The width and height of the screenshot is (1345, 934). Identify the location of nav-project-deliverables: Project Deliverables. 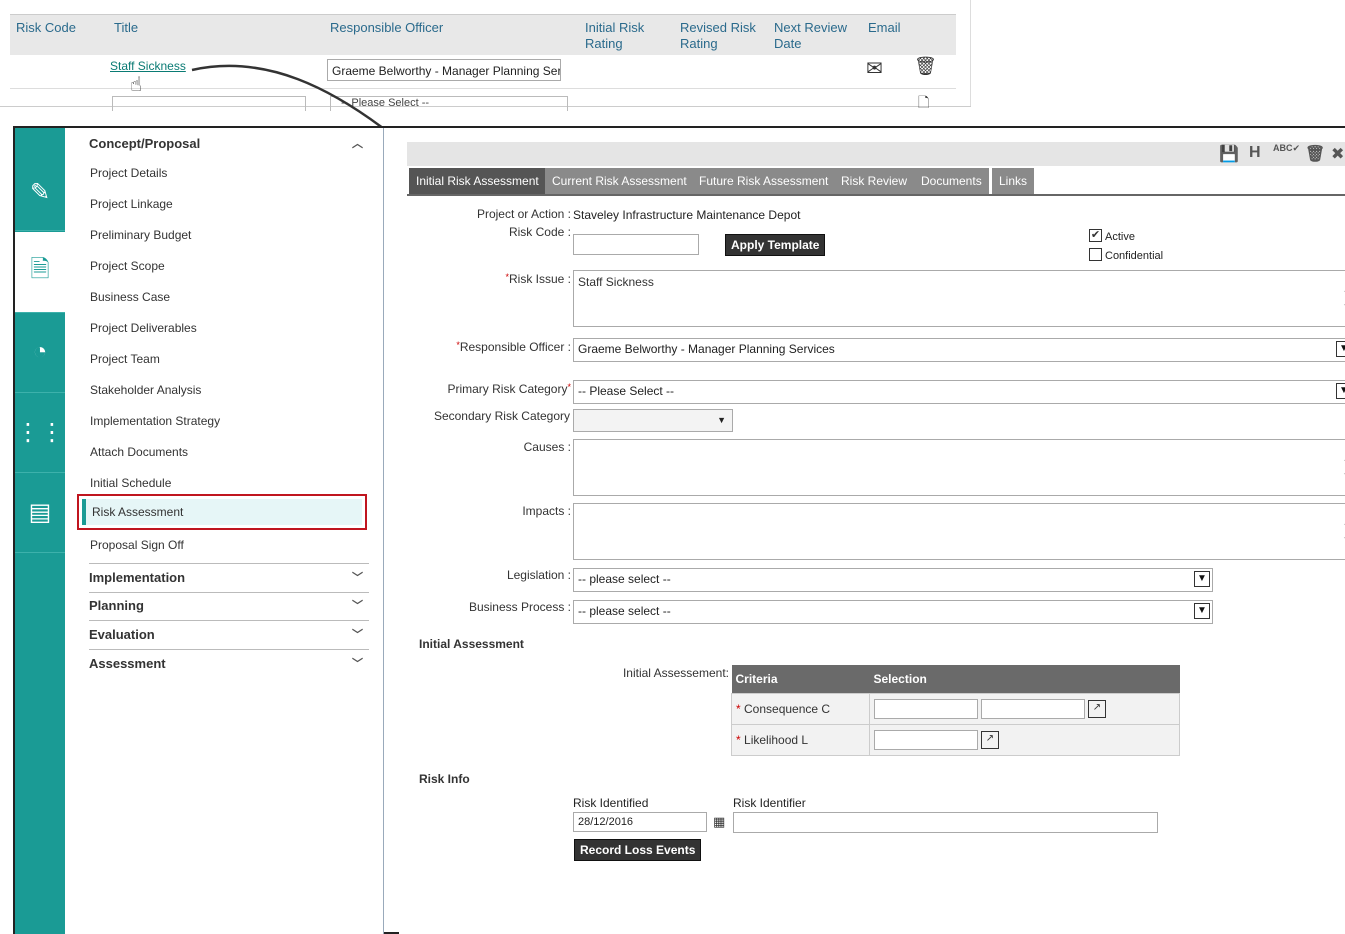
(143, 328).